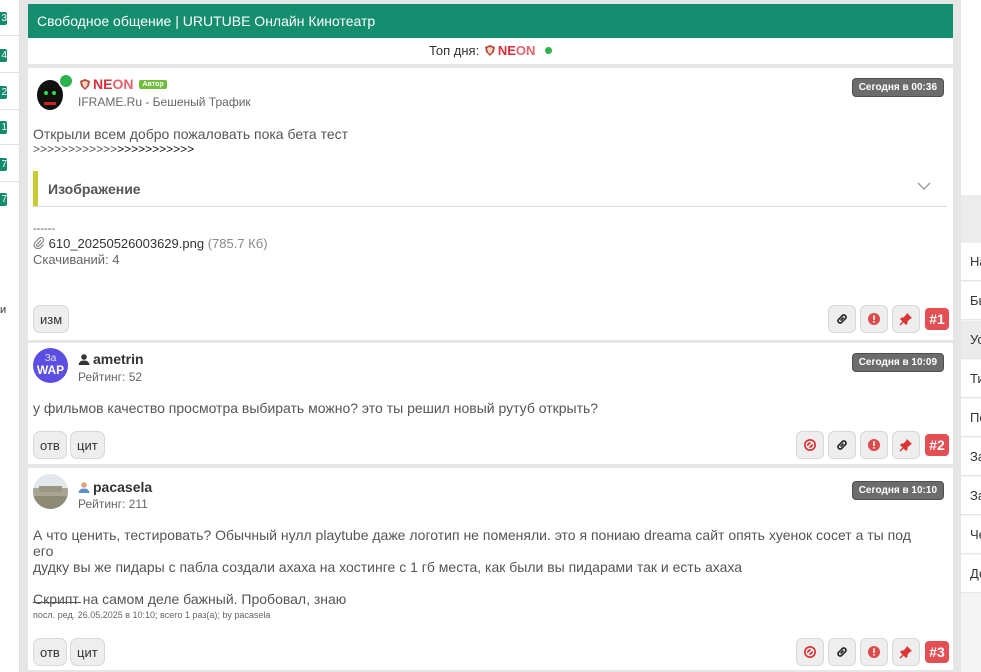 This screenshot has width=981, height=672. I want to click on post-author: ametrin, so click(111, 359).